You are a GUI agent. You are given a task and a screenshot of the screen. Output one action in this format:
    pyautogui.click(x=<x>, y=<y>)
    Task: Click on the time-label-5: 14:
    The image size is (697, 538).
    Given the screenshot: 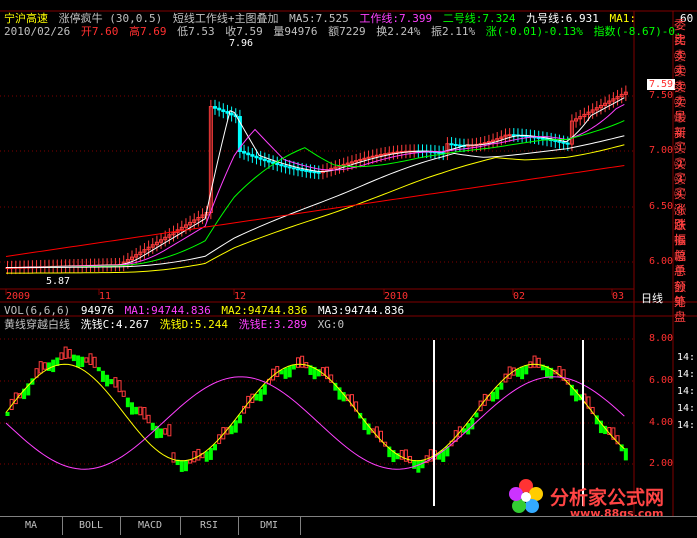 What is the action you would take?
    pyautogui.click(x=686, y=425)
    